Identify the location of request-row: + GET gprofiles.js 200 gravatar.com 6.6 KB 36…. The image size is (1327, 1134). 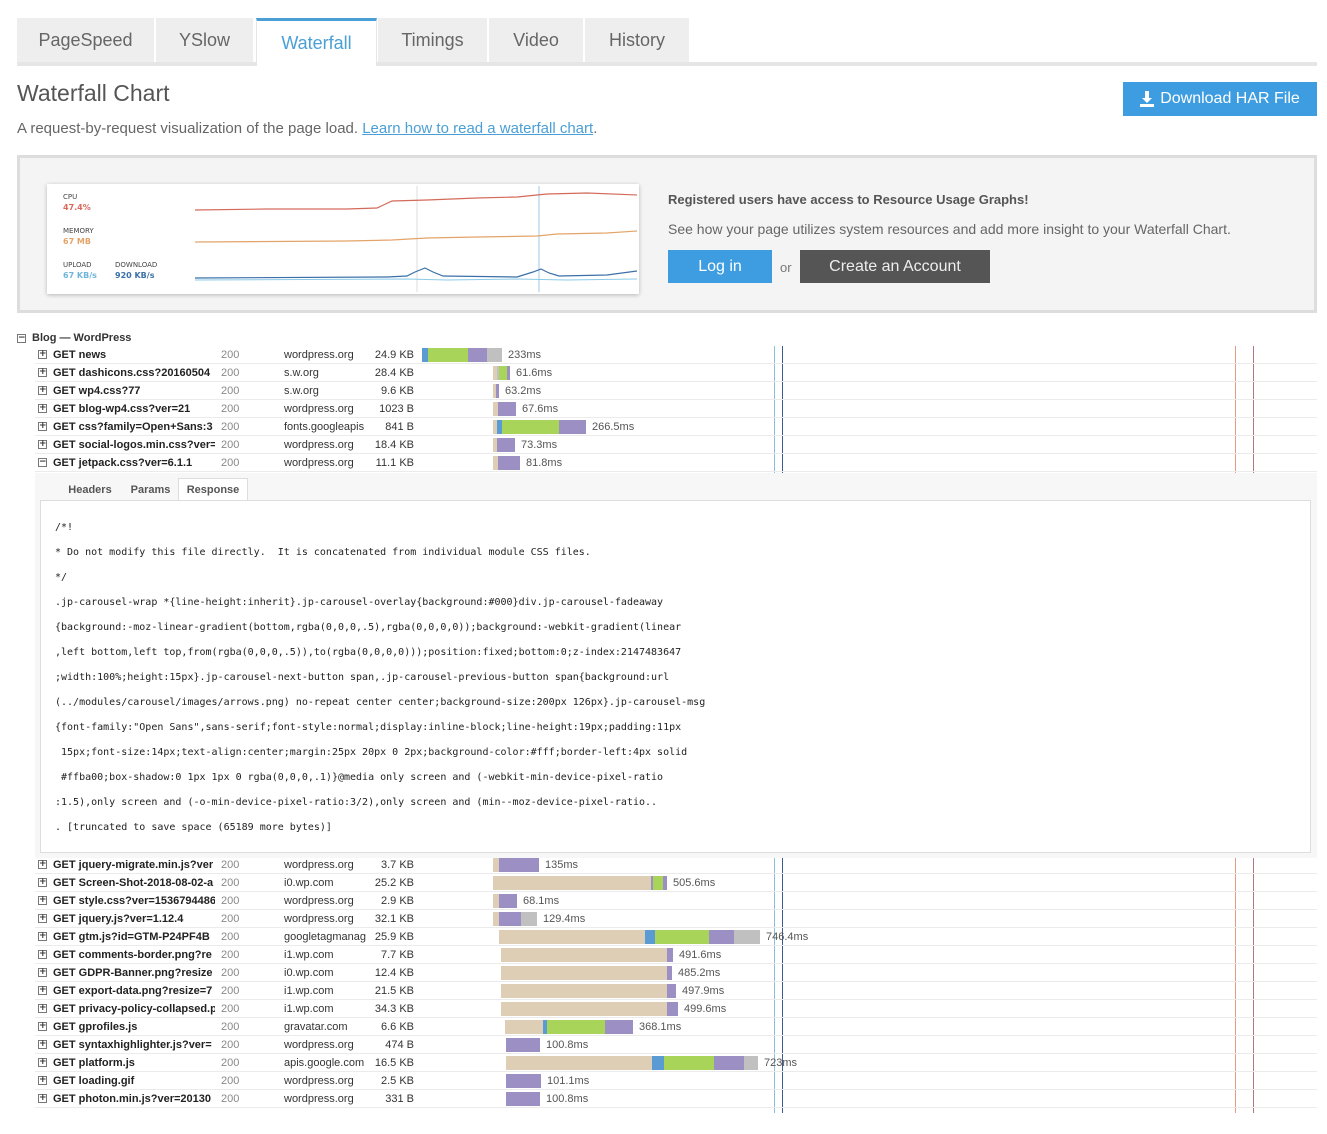
(676, 1027).